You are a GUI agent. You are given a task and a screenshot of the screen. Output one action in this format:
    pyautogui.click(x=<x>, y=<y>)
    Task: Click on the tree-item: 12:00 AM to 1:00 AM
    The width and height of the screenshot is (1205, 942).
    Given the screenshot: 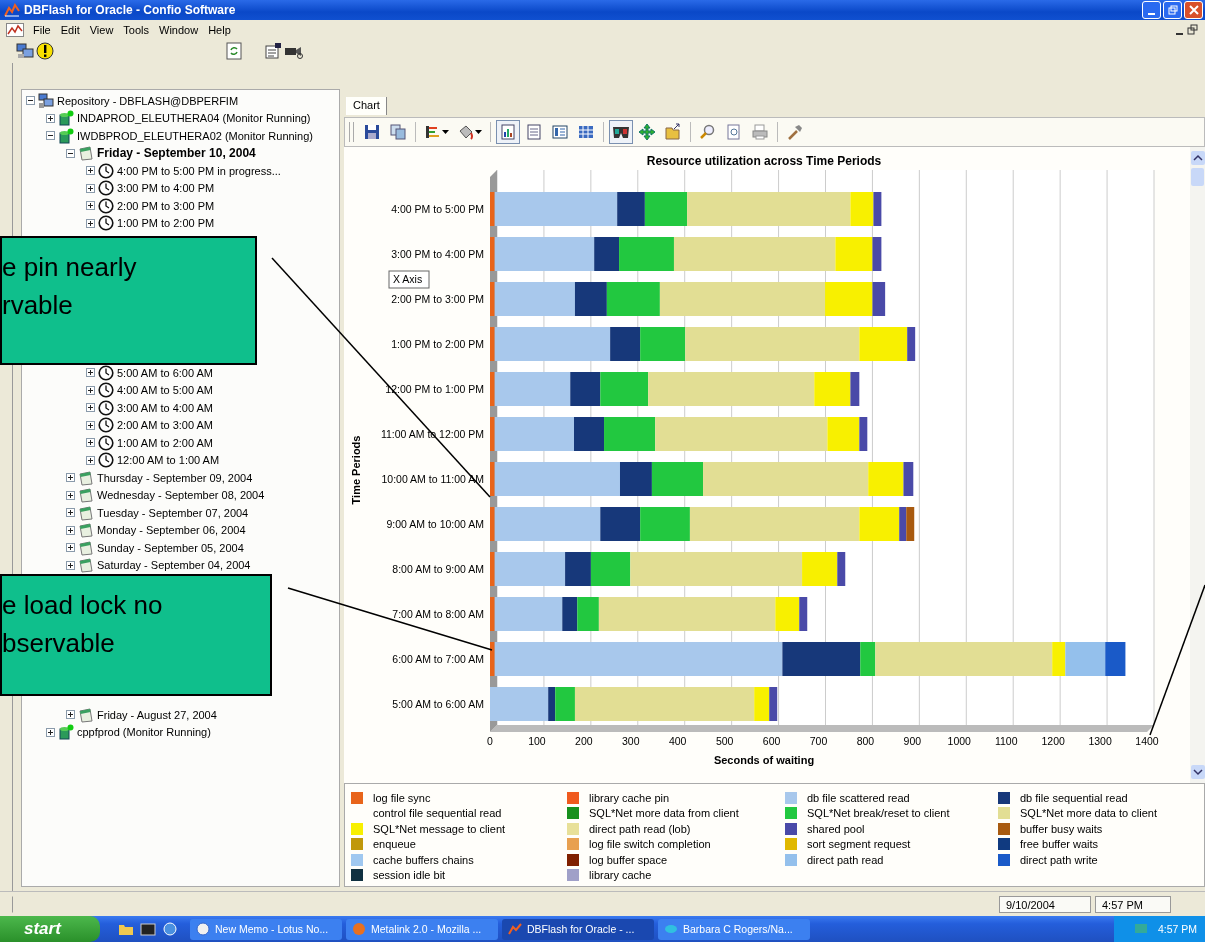 What is the action you would take?
    pyautogui.click(x=168, y=460)
    